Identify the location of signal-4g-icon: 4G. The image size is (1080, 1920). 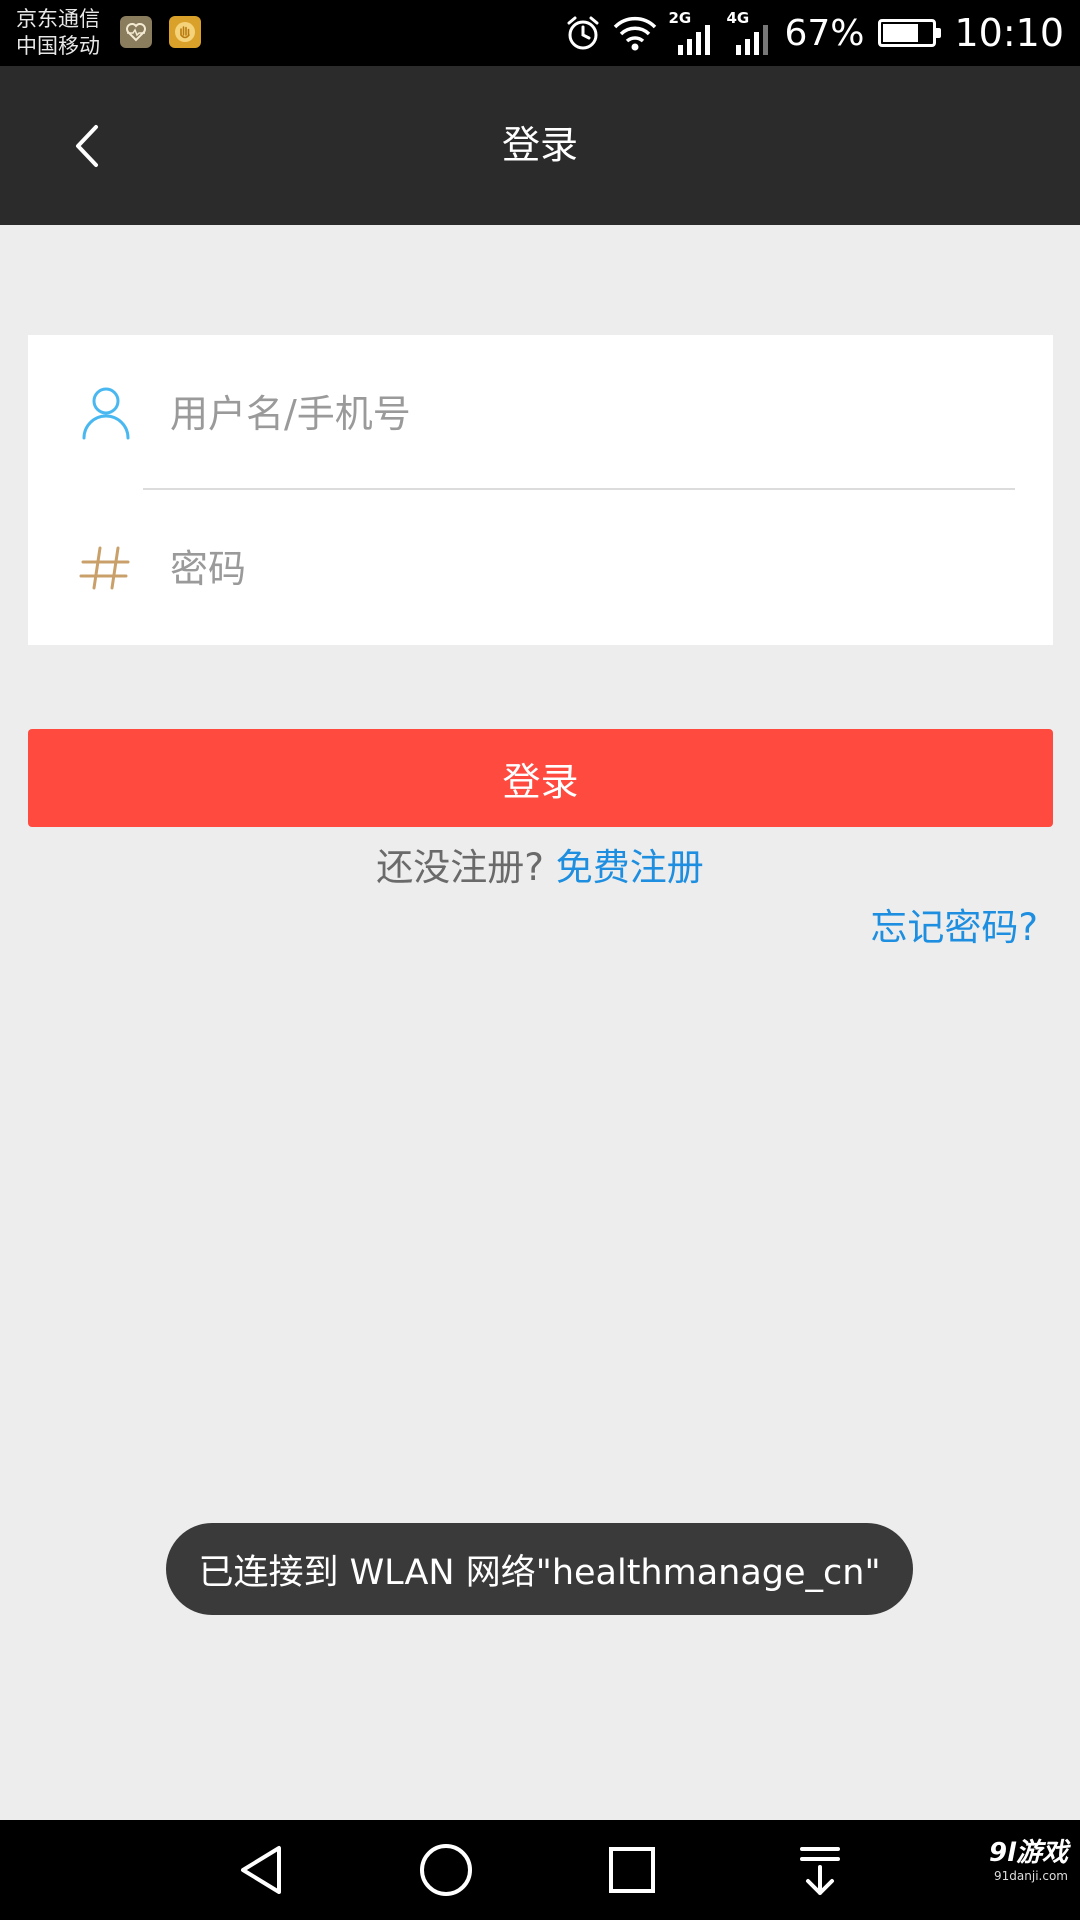
(750, 32).